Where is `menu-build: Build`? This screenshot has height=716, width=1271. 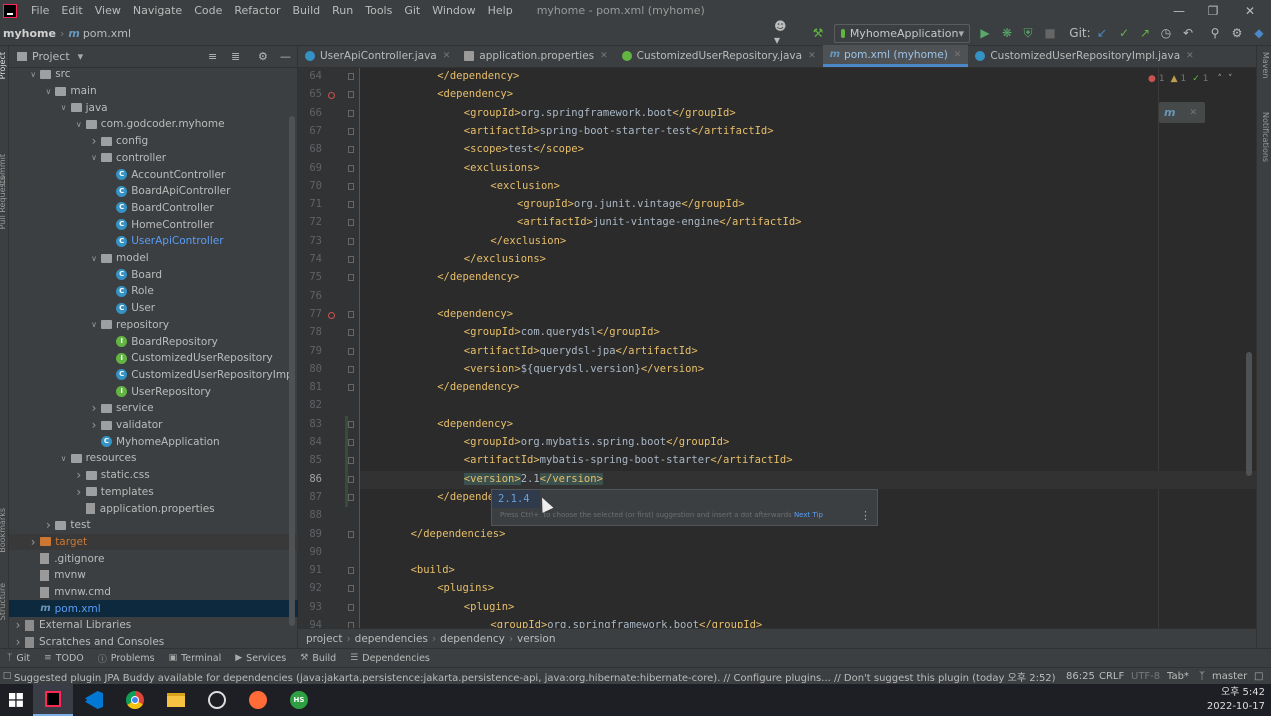
menu-build: Build is located at coordinates (307, 10).